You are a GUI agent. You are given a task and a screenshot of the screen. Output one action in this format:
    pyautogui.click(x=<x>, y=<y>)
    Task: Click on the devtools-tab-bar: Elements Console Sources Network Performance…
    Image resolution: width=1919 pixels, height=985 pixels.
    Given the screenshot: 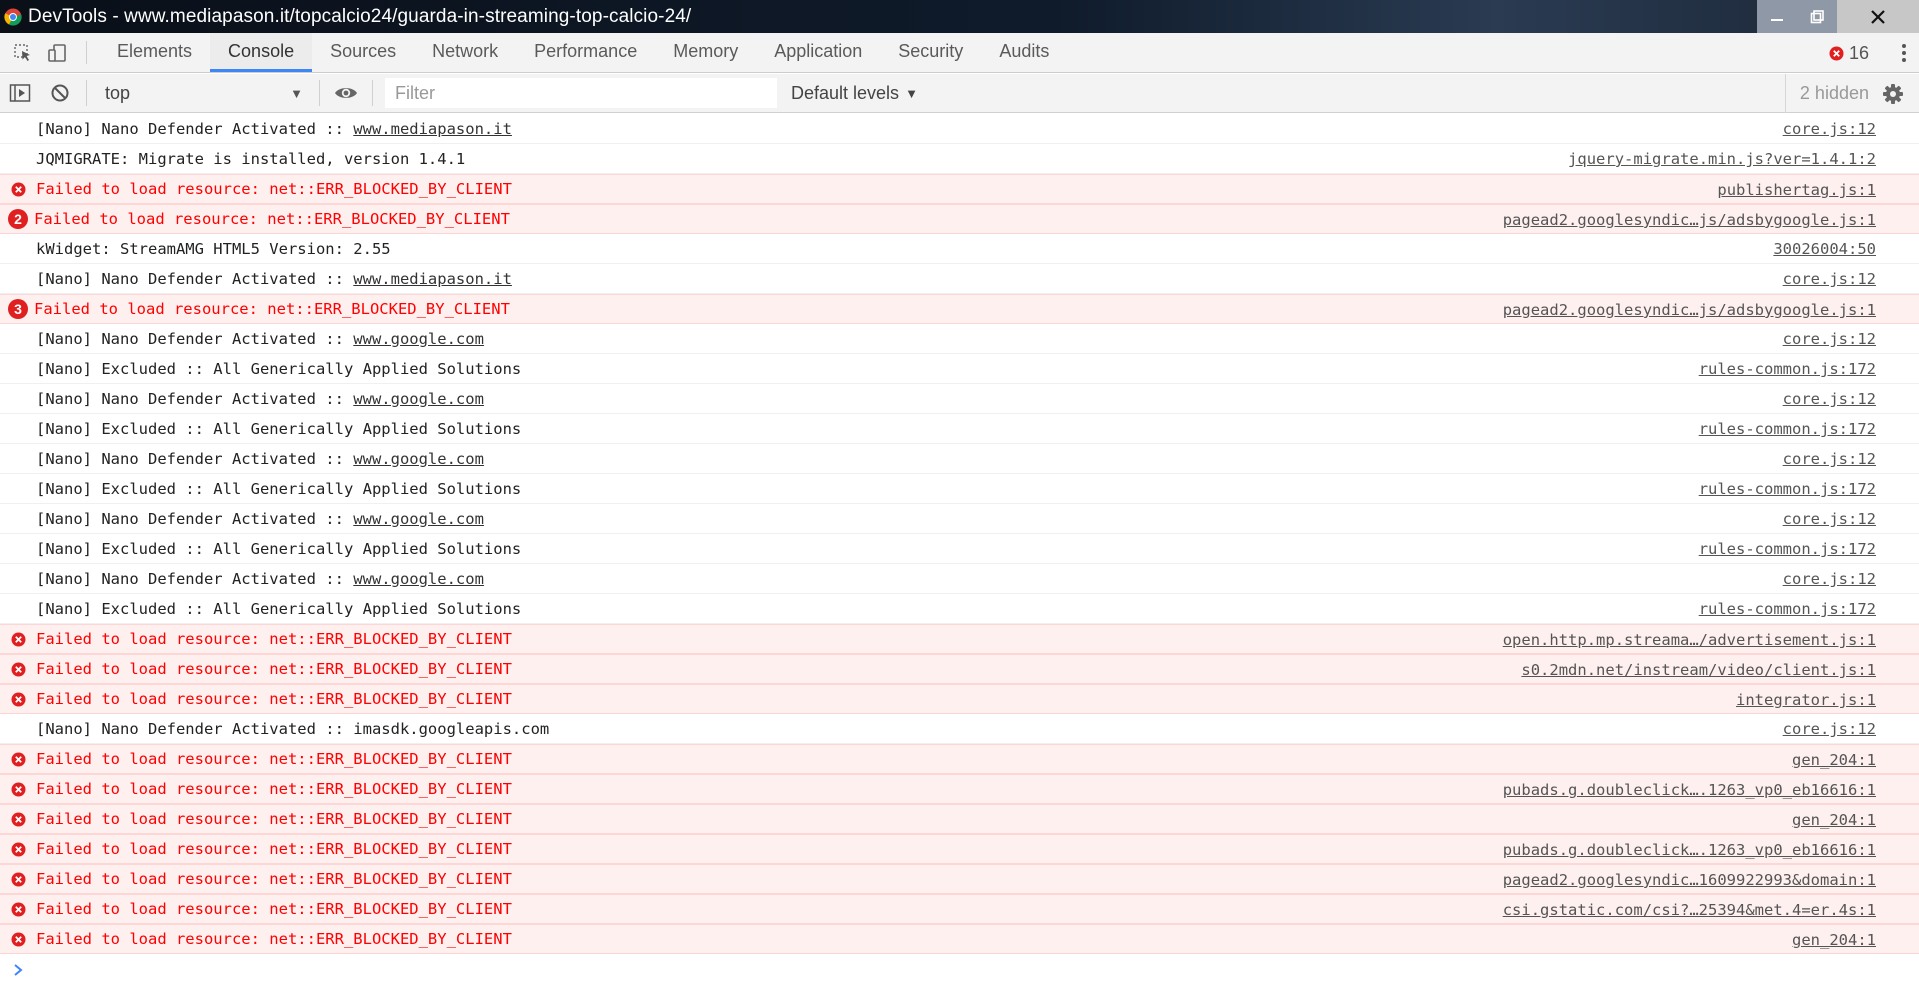 What is the action you would take?
    pyautogui.click(x=959, y=53)
    